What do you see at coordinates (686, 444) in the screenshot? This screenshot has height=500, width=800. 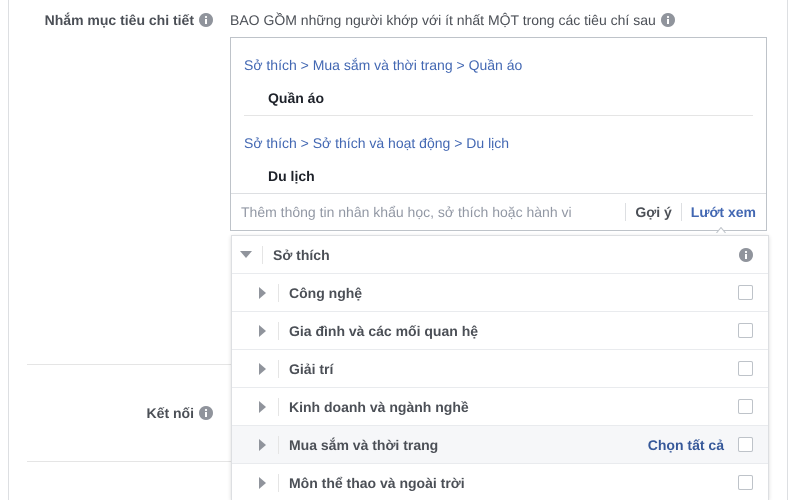 I see `select-all-link: Chọn tất cả` at bounding box center [686, 444].